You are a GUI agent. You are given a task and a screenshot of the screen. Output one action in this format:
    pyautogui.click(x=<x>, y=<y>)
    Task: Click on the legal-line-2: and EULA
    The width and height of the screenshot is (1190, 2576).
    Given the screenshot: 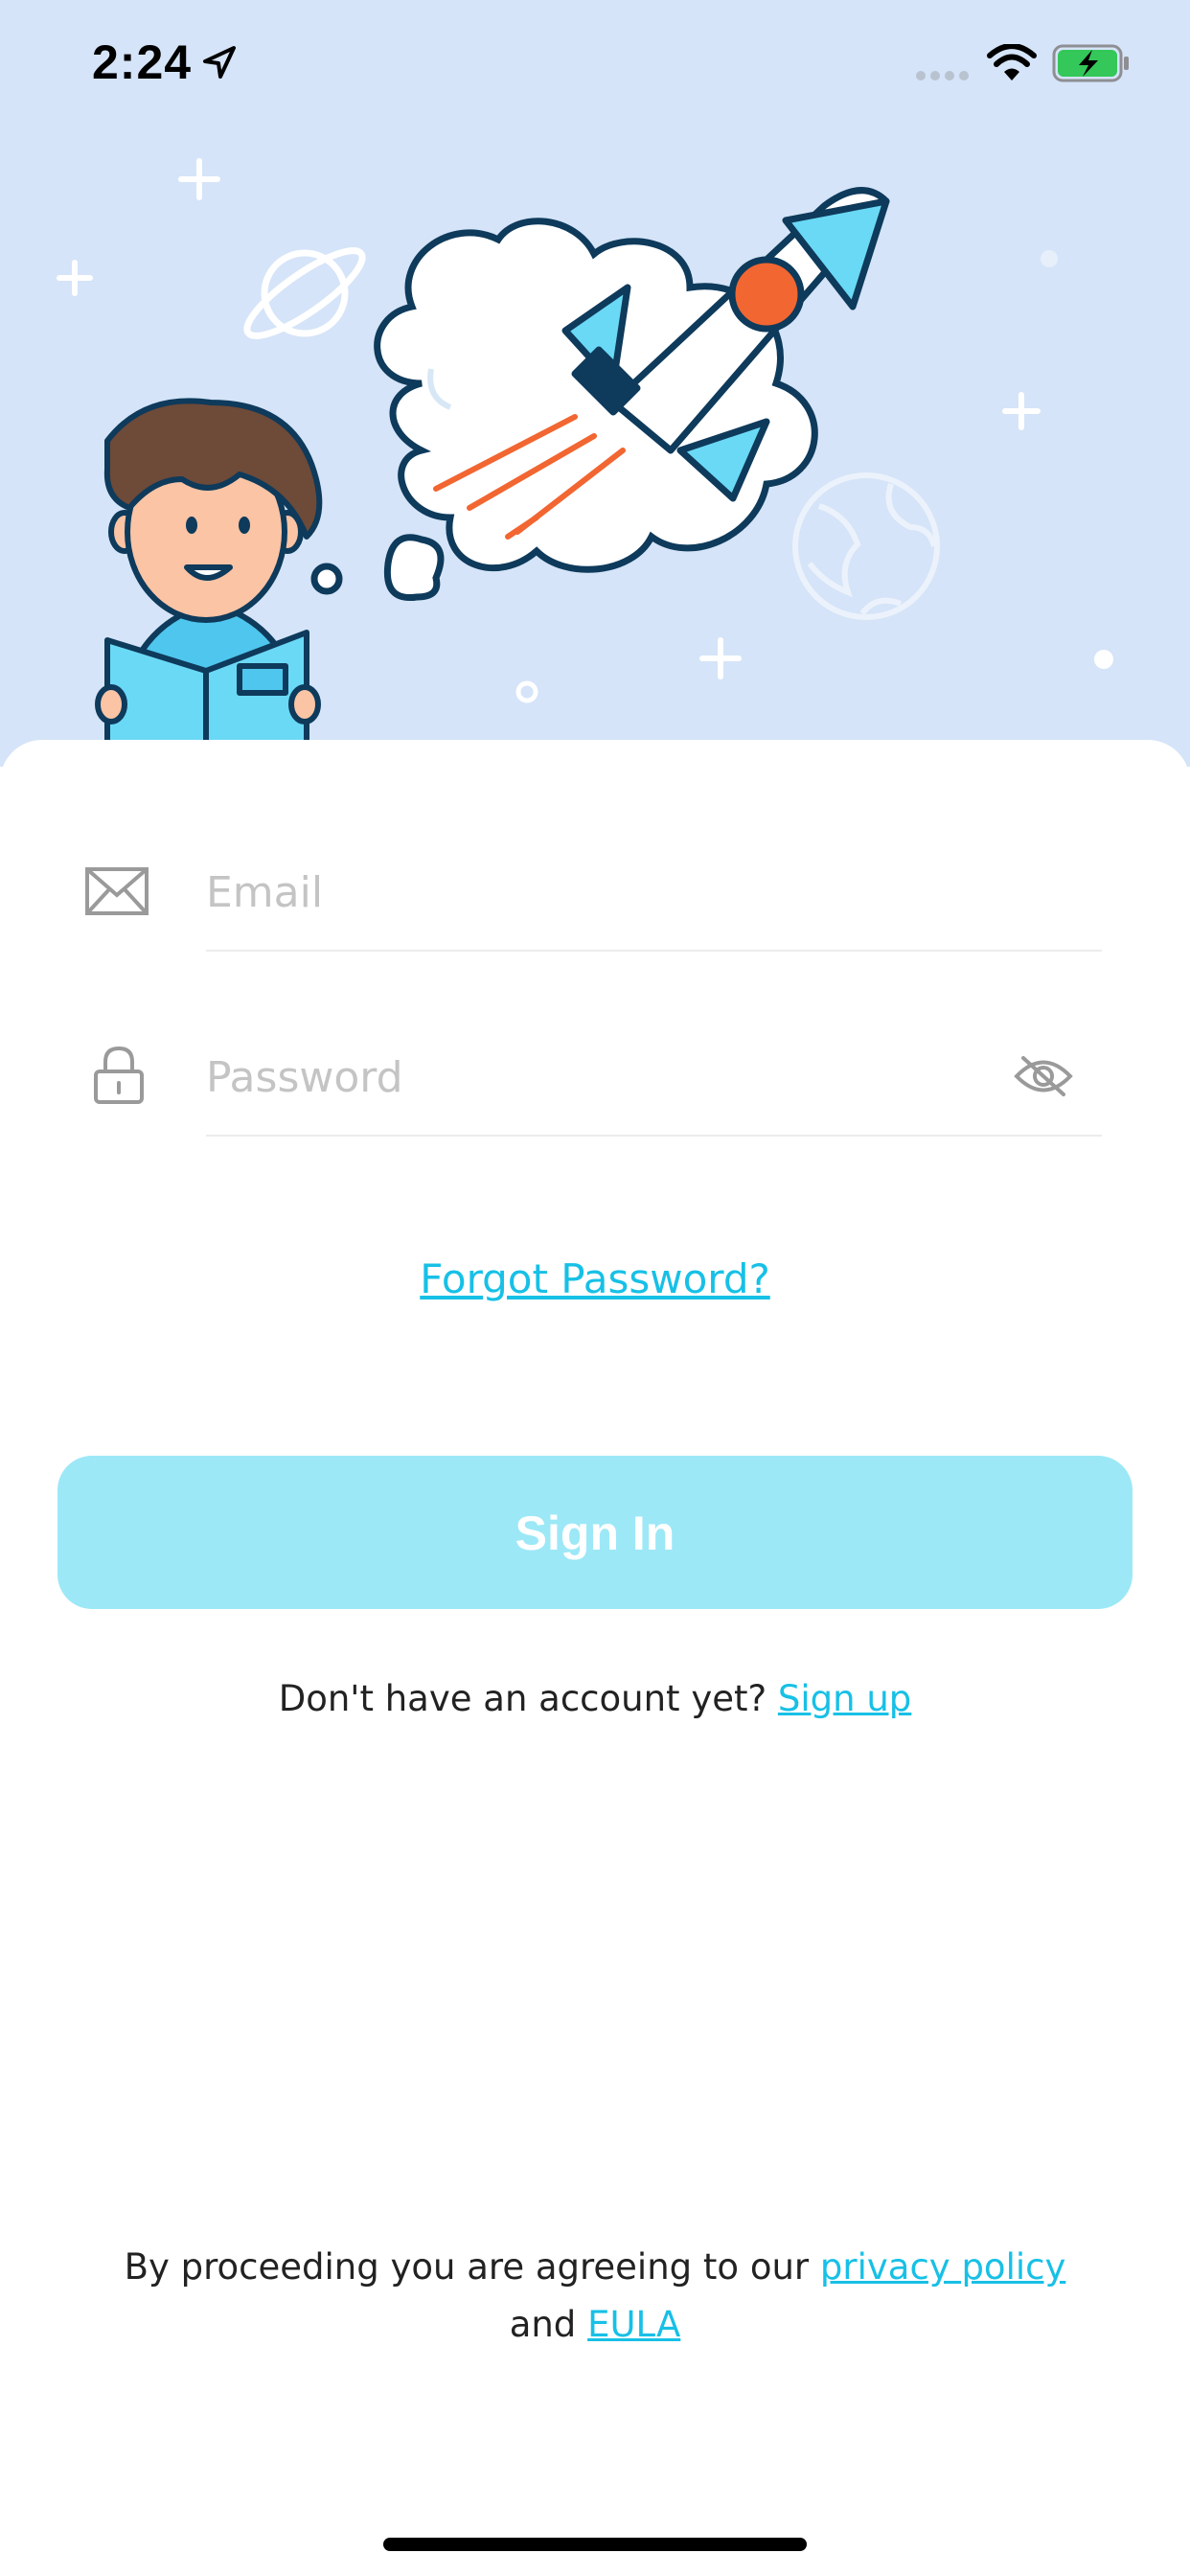 What is the action you would take?
    pyautogui.click(x=595, y=2325)
    